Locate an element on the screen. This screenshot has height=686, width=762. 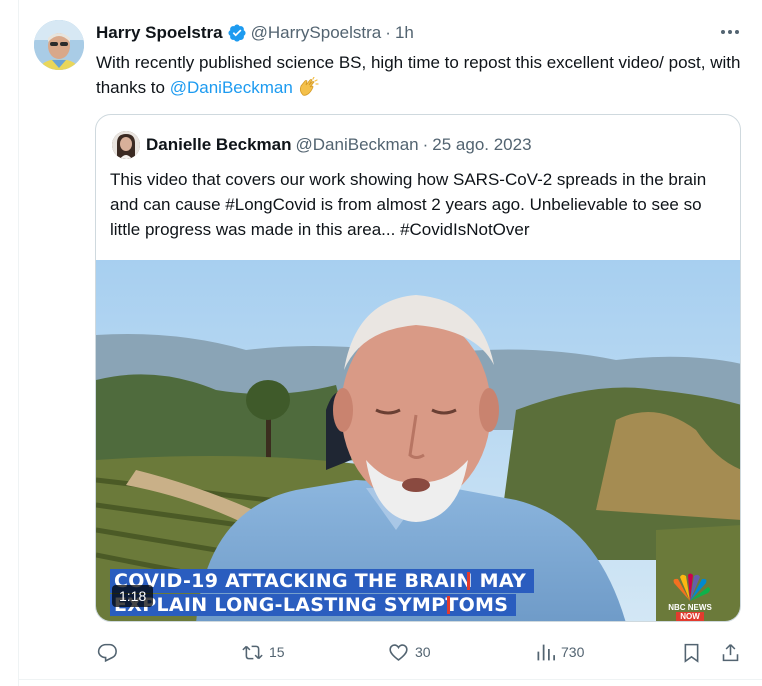
share-button is located at coordinates (730, 652).